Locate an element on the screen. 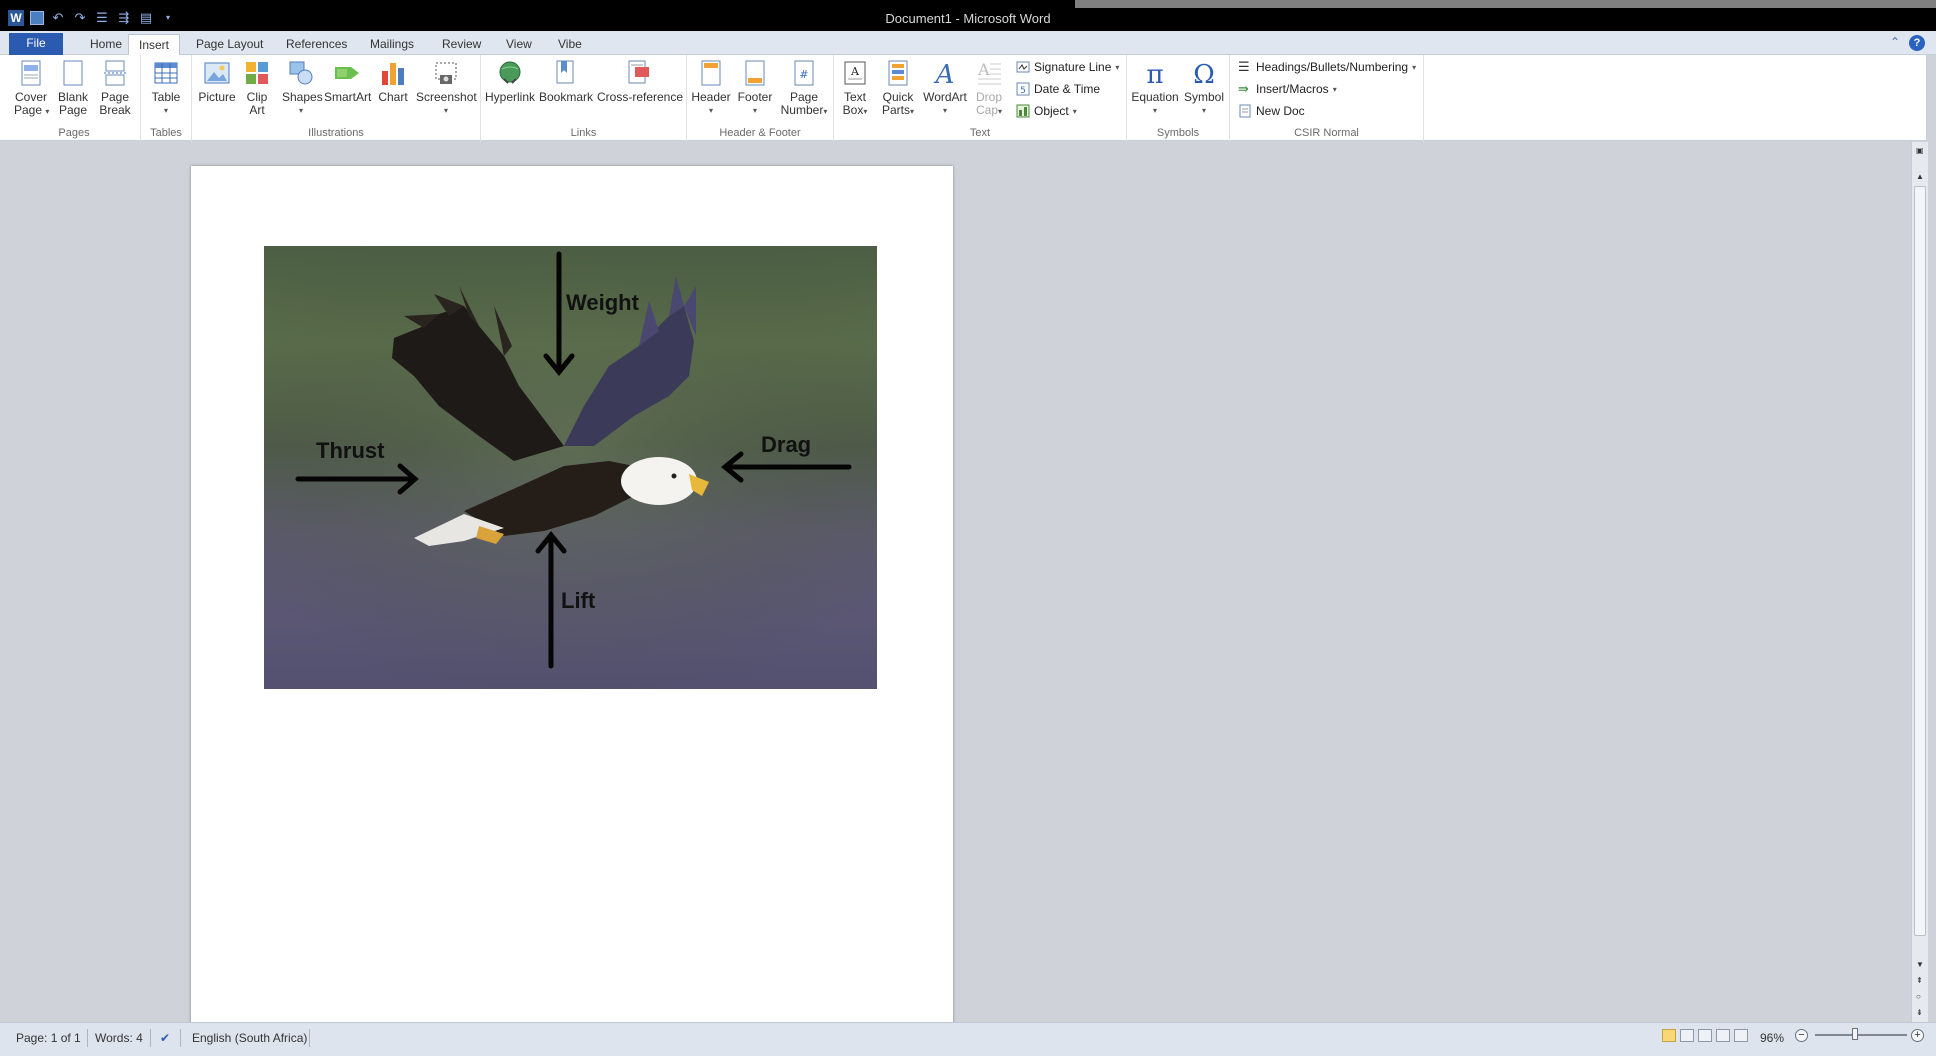  browse-object-icon: ○ is located at coordinates (1918, 996).